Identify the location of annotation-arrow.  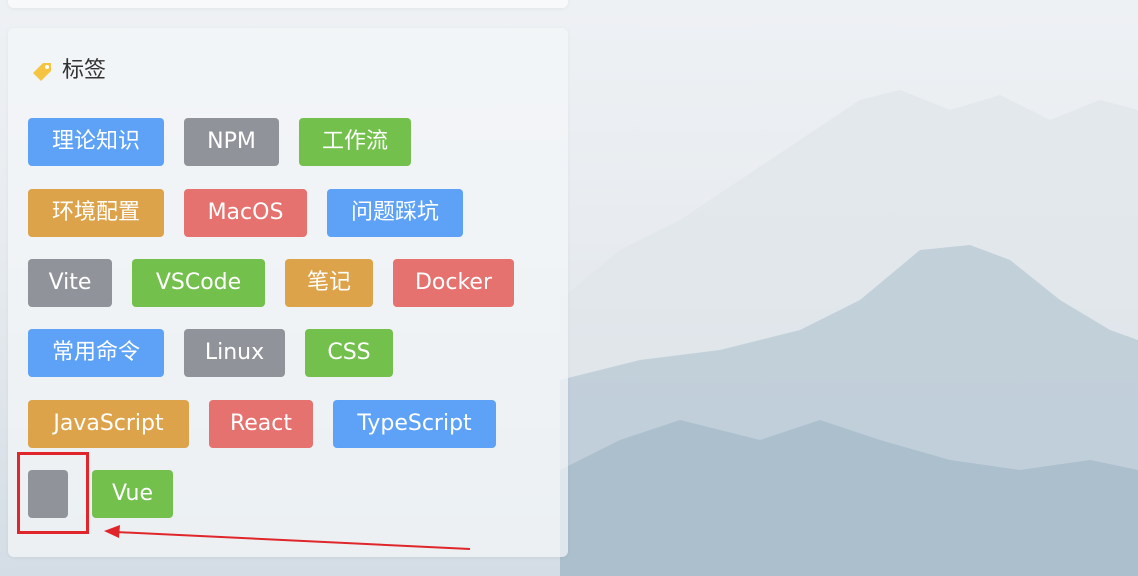
(287, 537).